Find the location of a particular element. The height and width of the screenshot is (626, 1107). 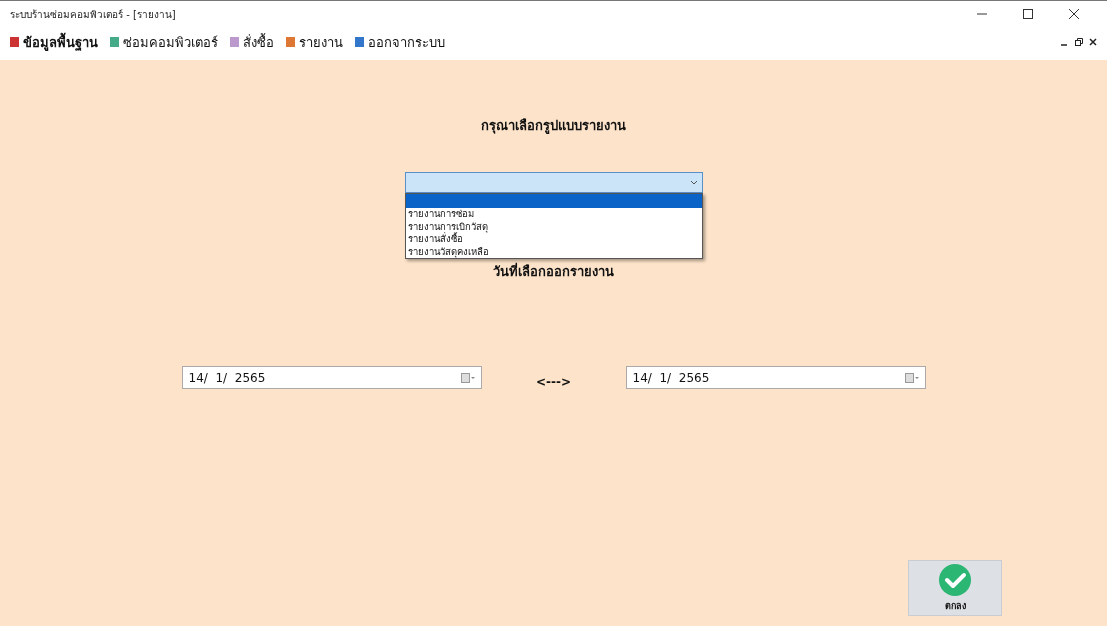

menu-item: ออกจากระบบ is located at coordinates (400, 42).